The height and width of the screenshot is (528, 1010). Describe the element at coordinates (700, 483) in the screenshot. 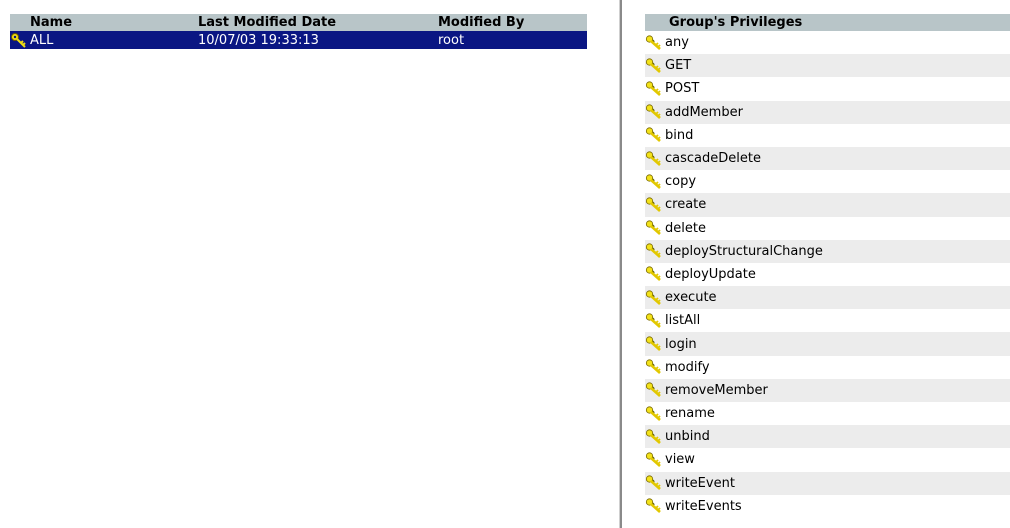

I see `privilege-label: writeEvent` at that location.